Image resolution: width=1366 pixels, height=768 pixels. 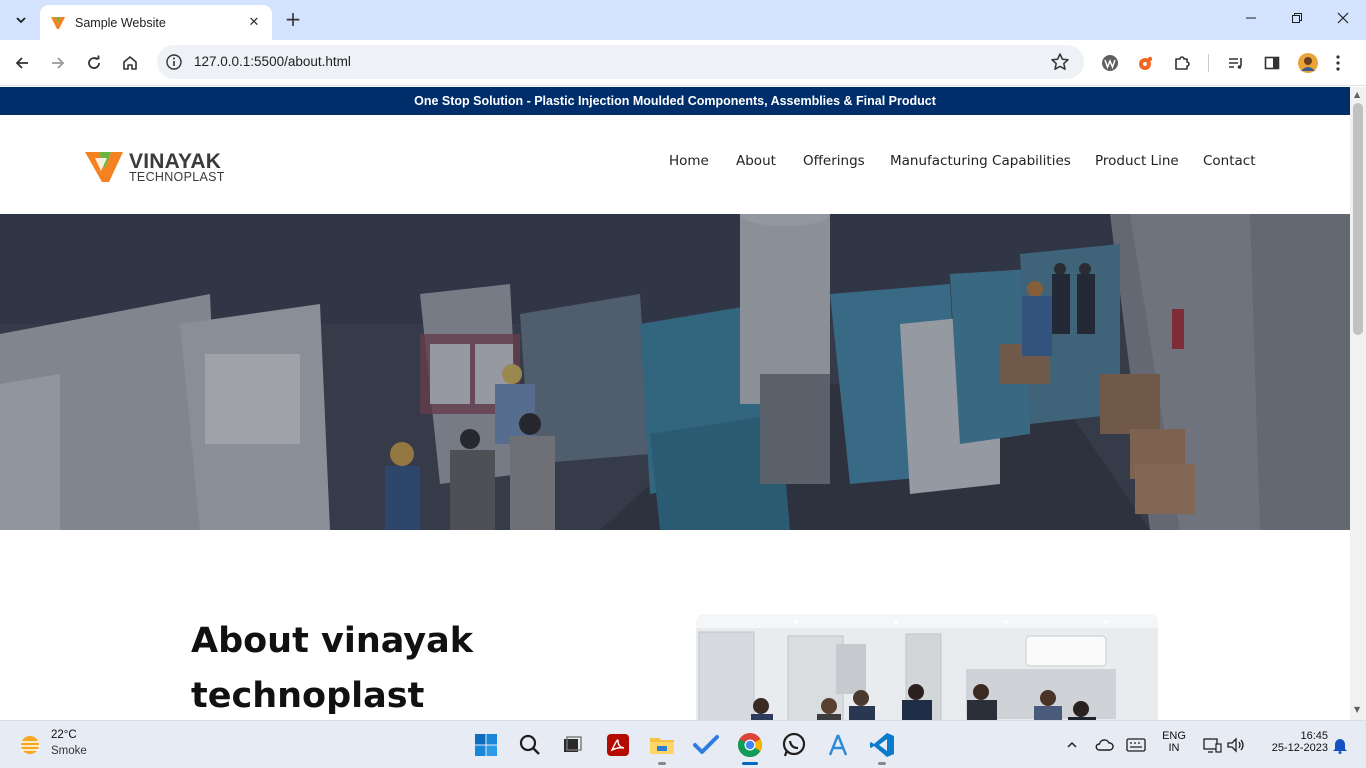 I want to click on close-window-button, so click(x=1343, y=20).